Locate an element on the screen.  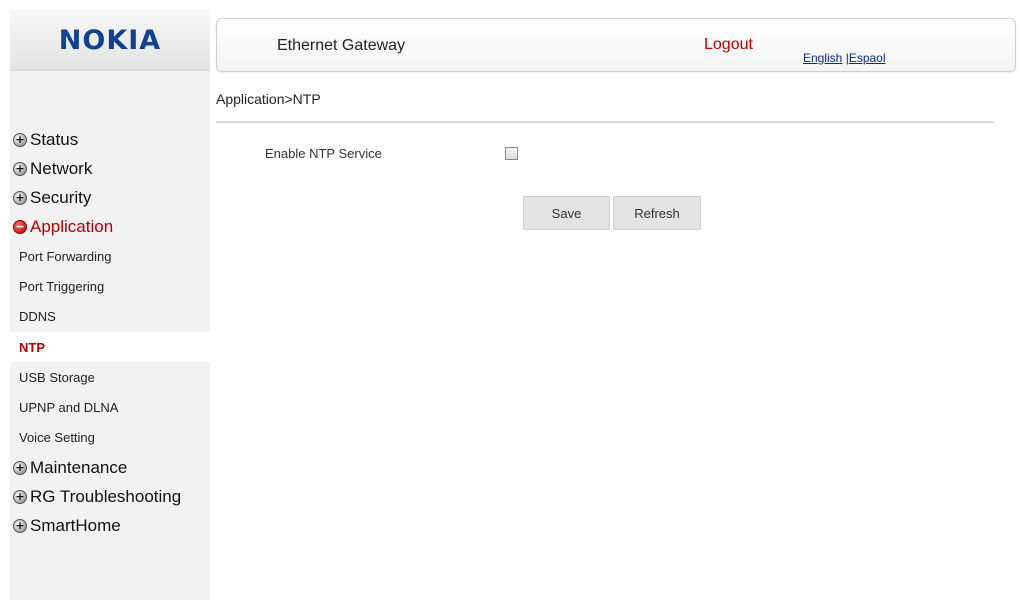
enable-ntp-checkbox is located at coordinates (511, 153).